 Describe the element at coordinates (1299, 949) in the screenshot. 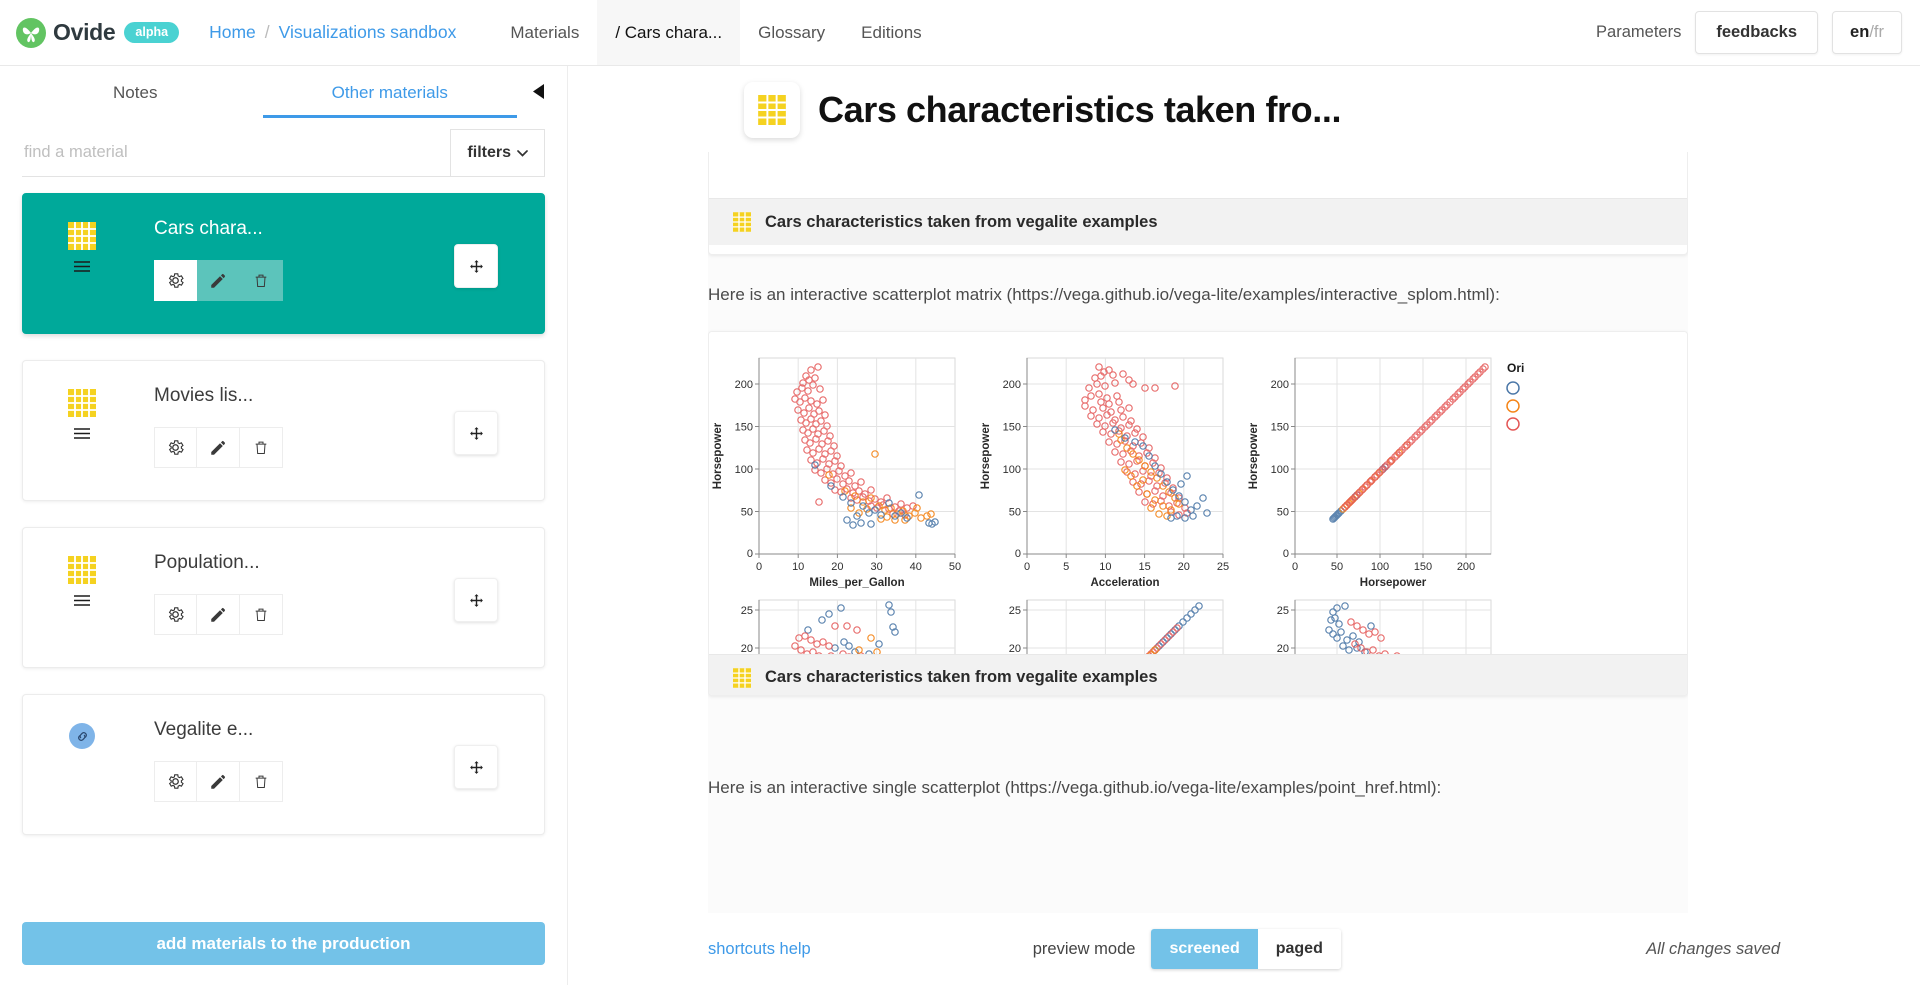

I see `preview-mode-paged: paged` at that location.